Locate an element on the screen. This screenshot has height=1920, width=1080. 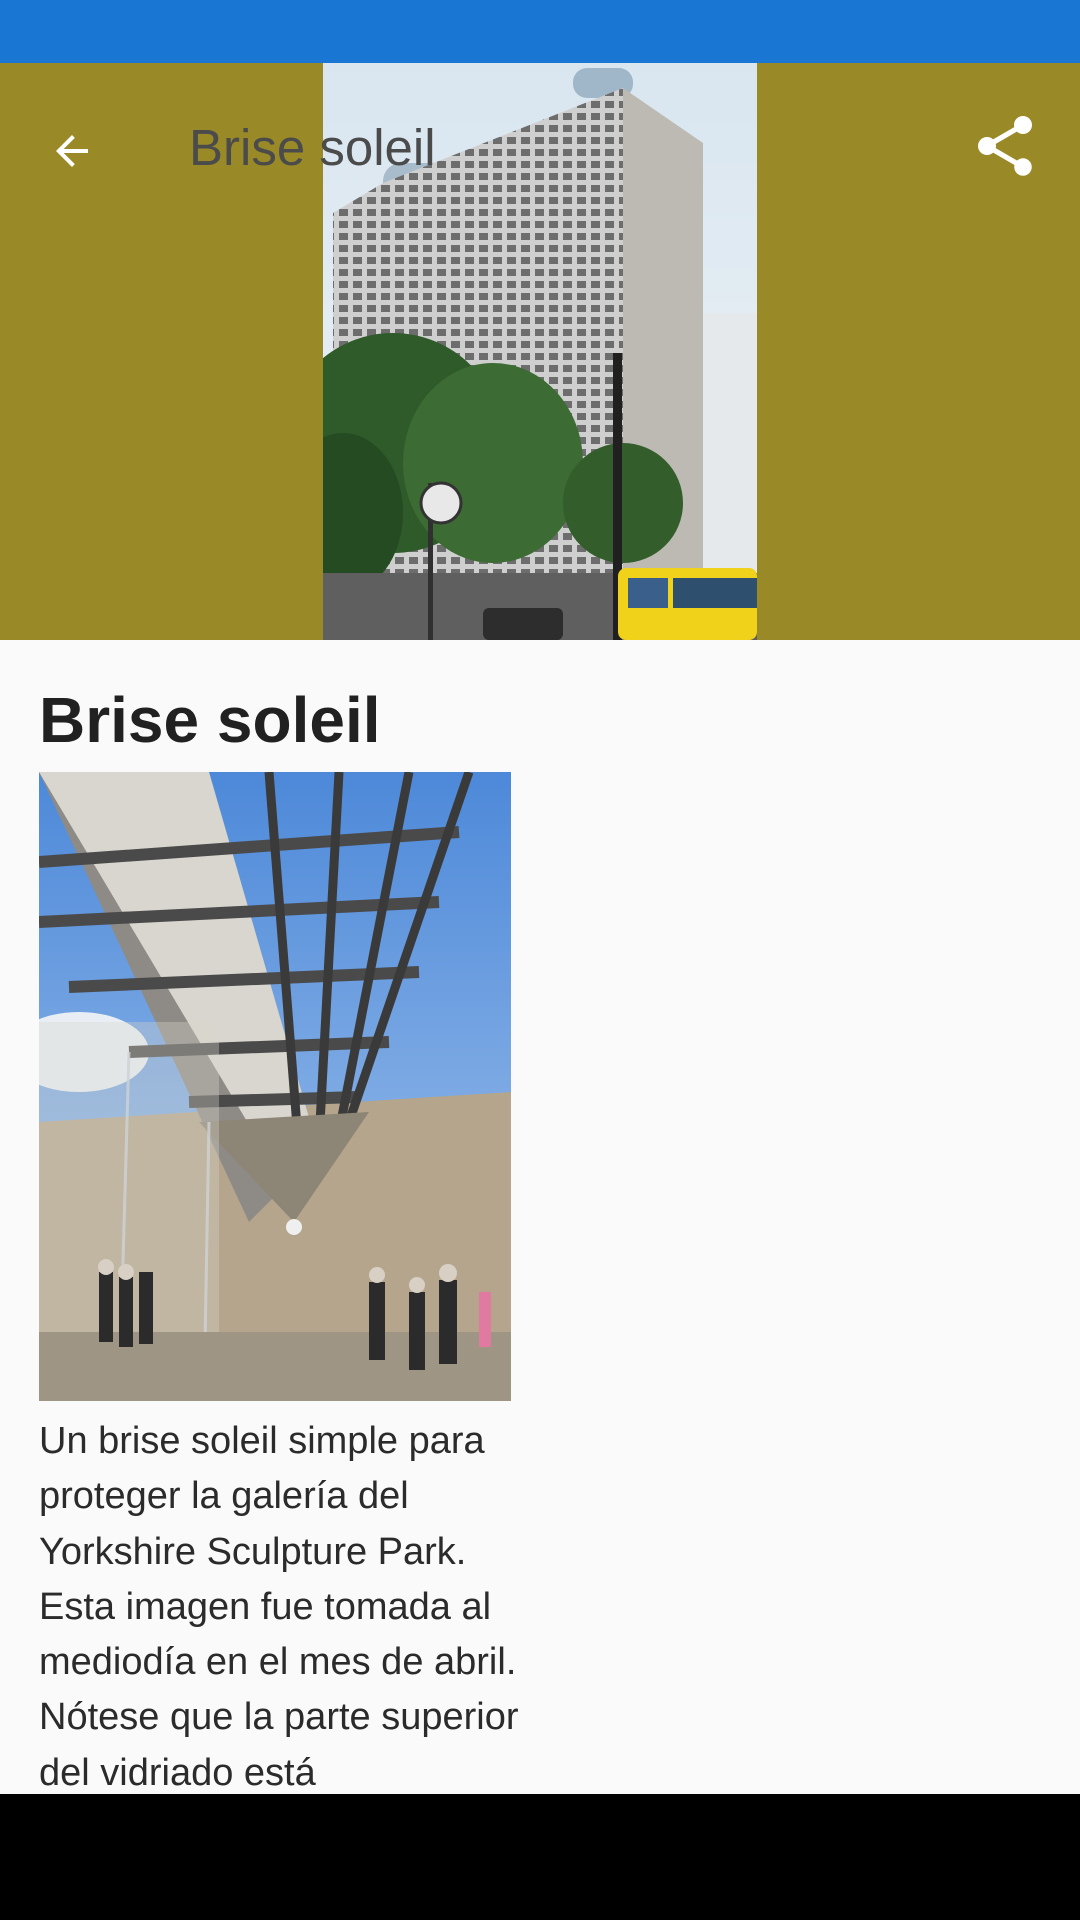
status-bar is located at coordinates (540, 31).